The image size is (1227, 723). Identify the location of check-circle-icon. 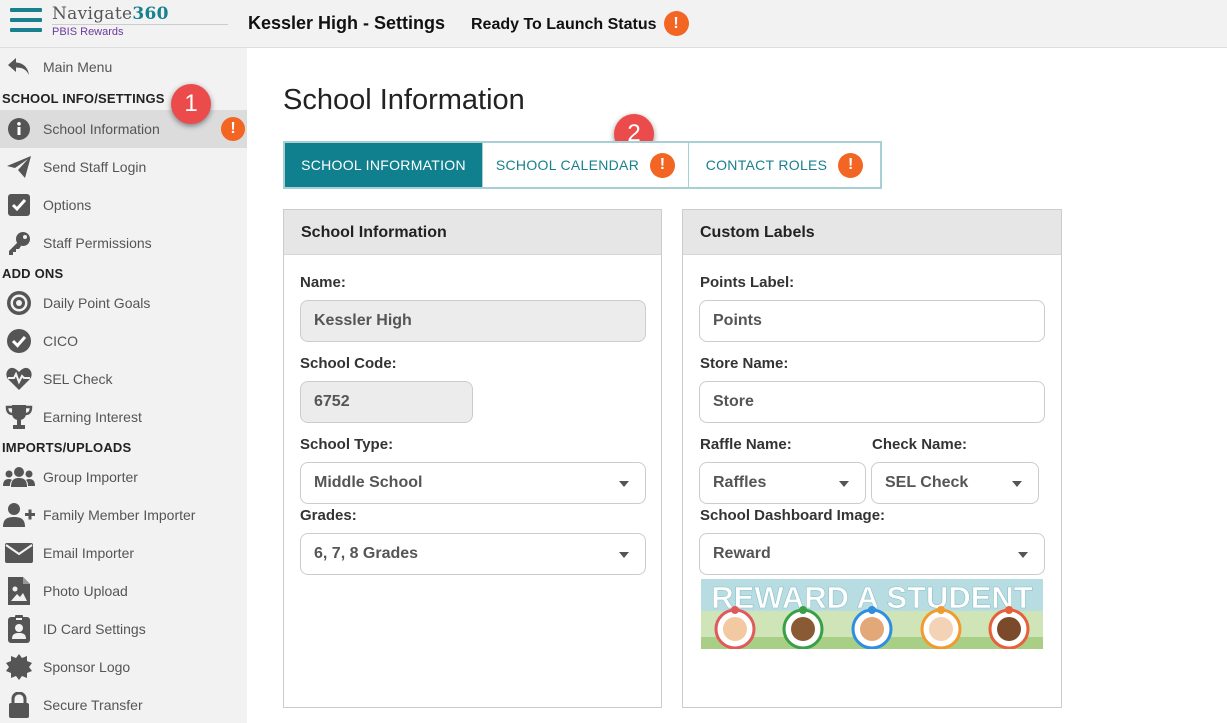
(19, 341).